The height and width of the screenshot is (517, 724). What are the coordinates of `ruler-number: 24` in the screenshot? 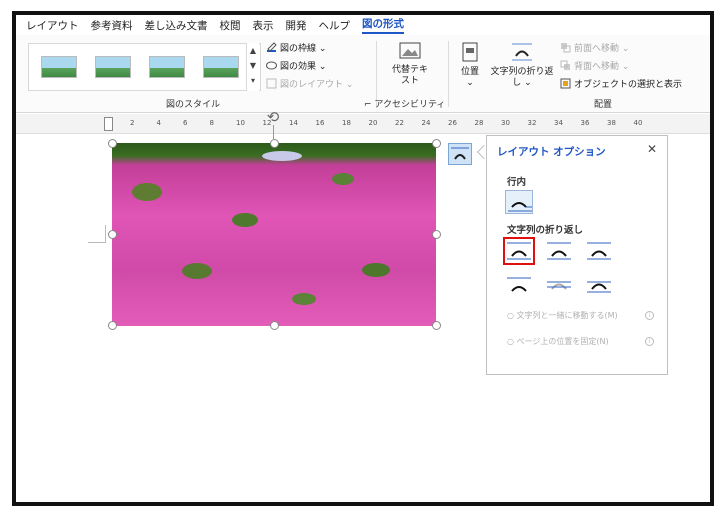 It's located at (426, 123).